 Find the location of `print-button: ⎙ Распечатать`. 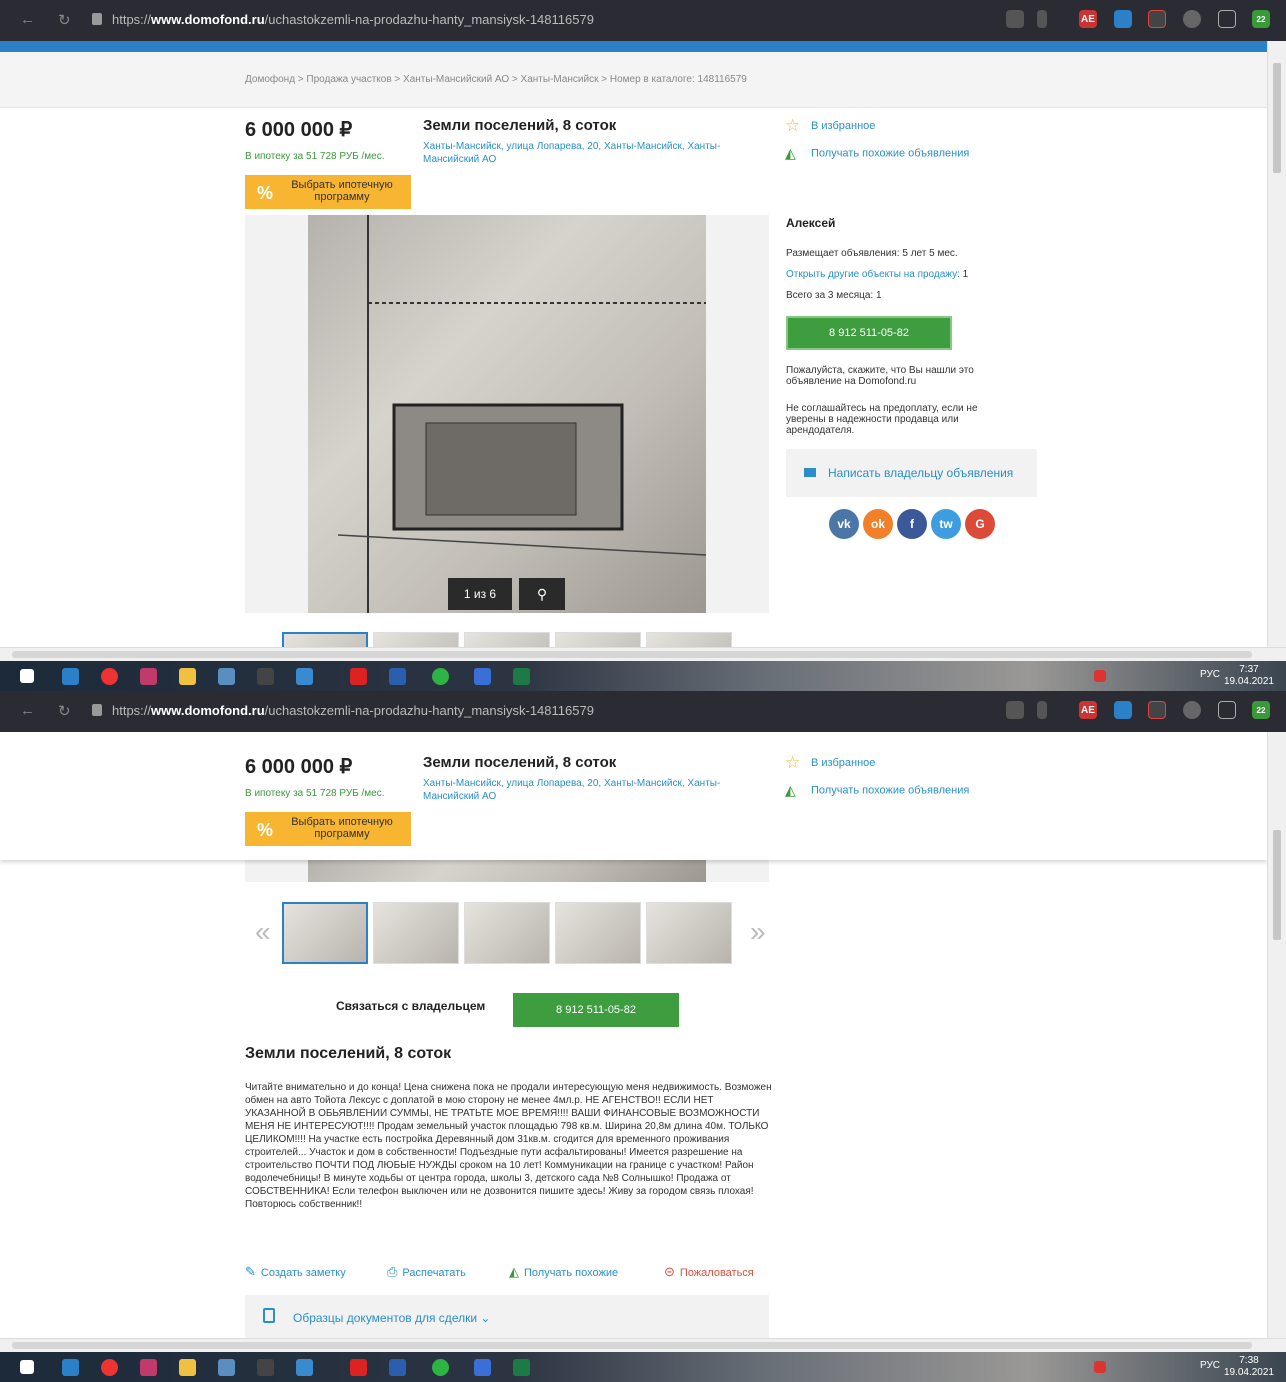

print-button: ⎙ Распечатать is located at coordinates (426, 1272).